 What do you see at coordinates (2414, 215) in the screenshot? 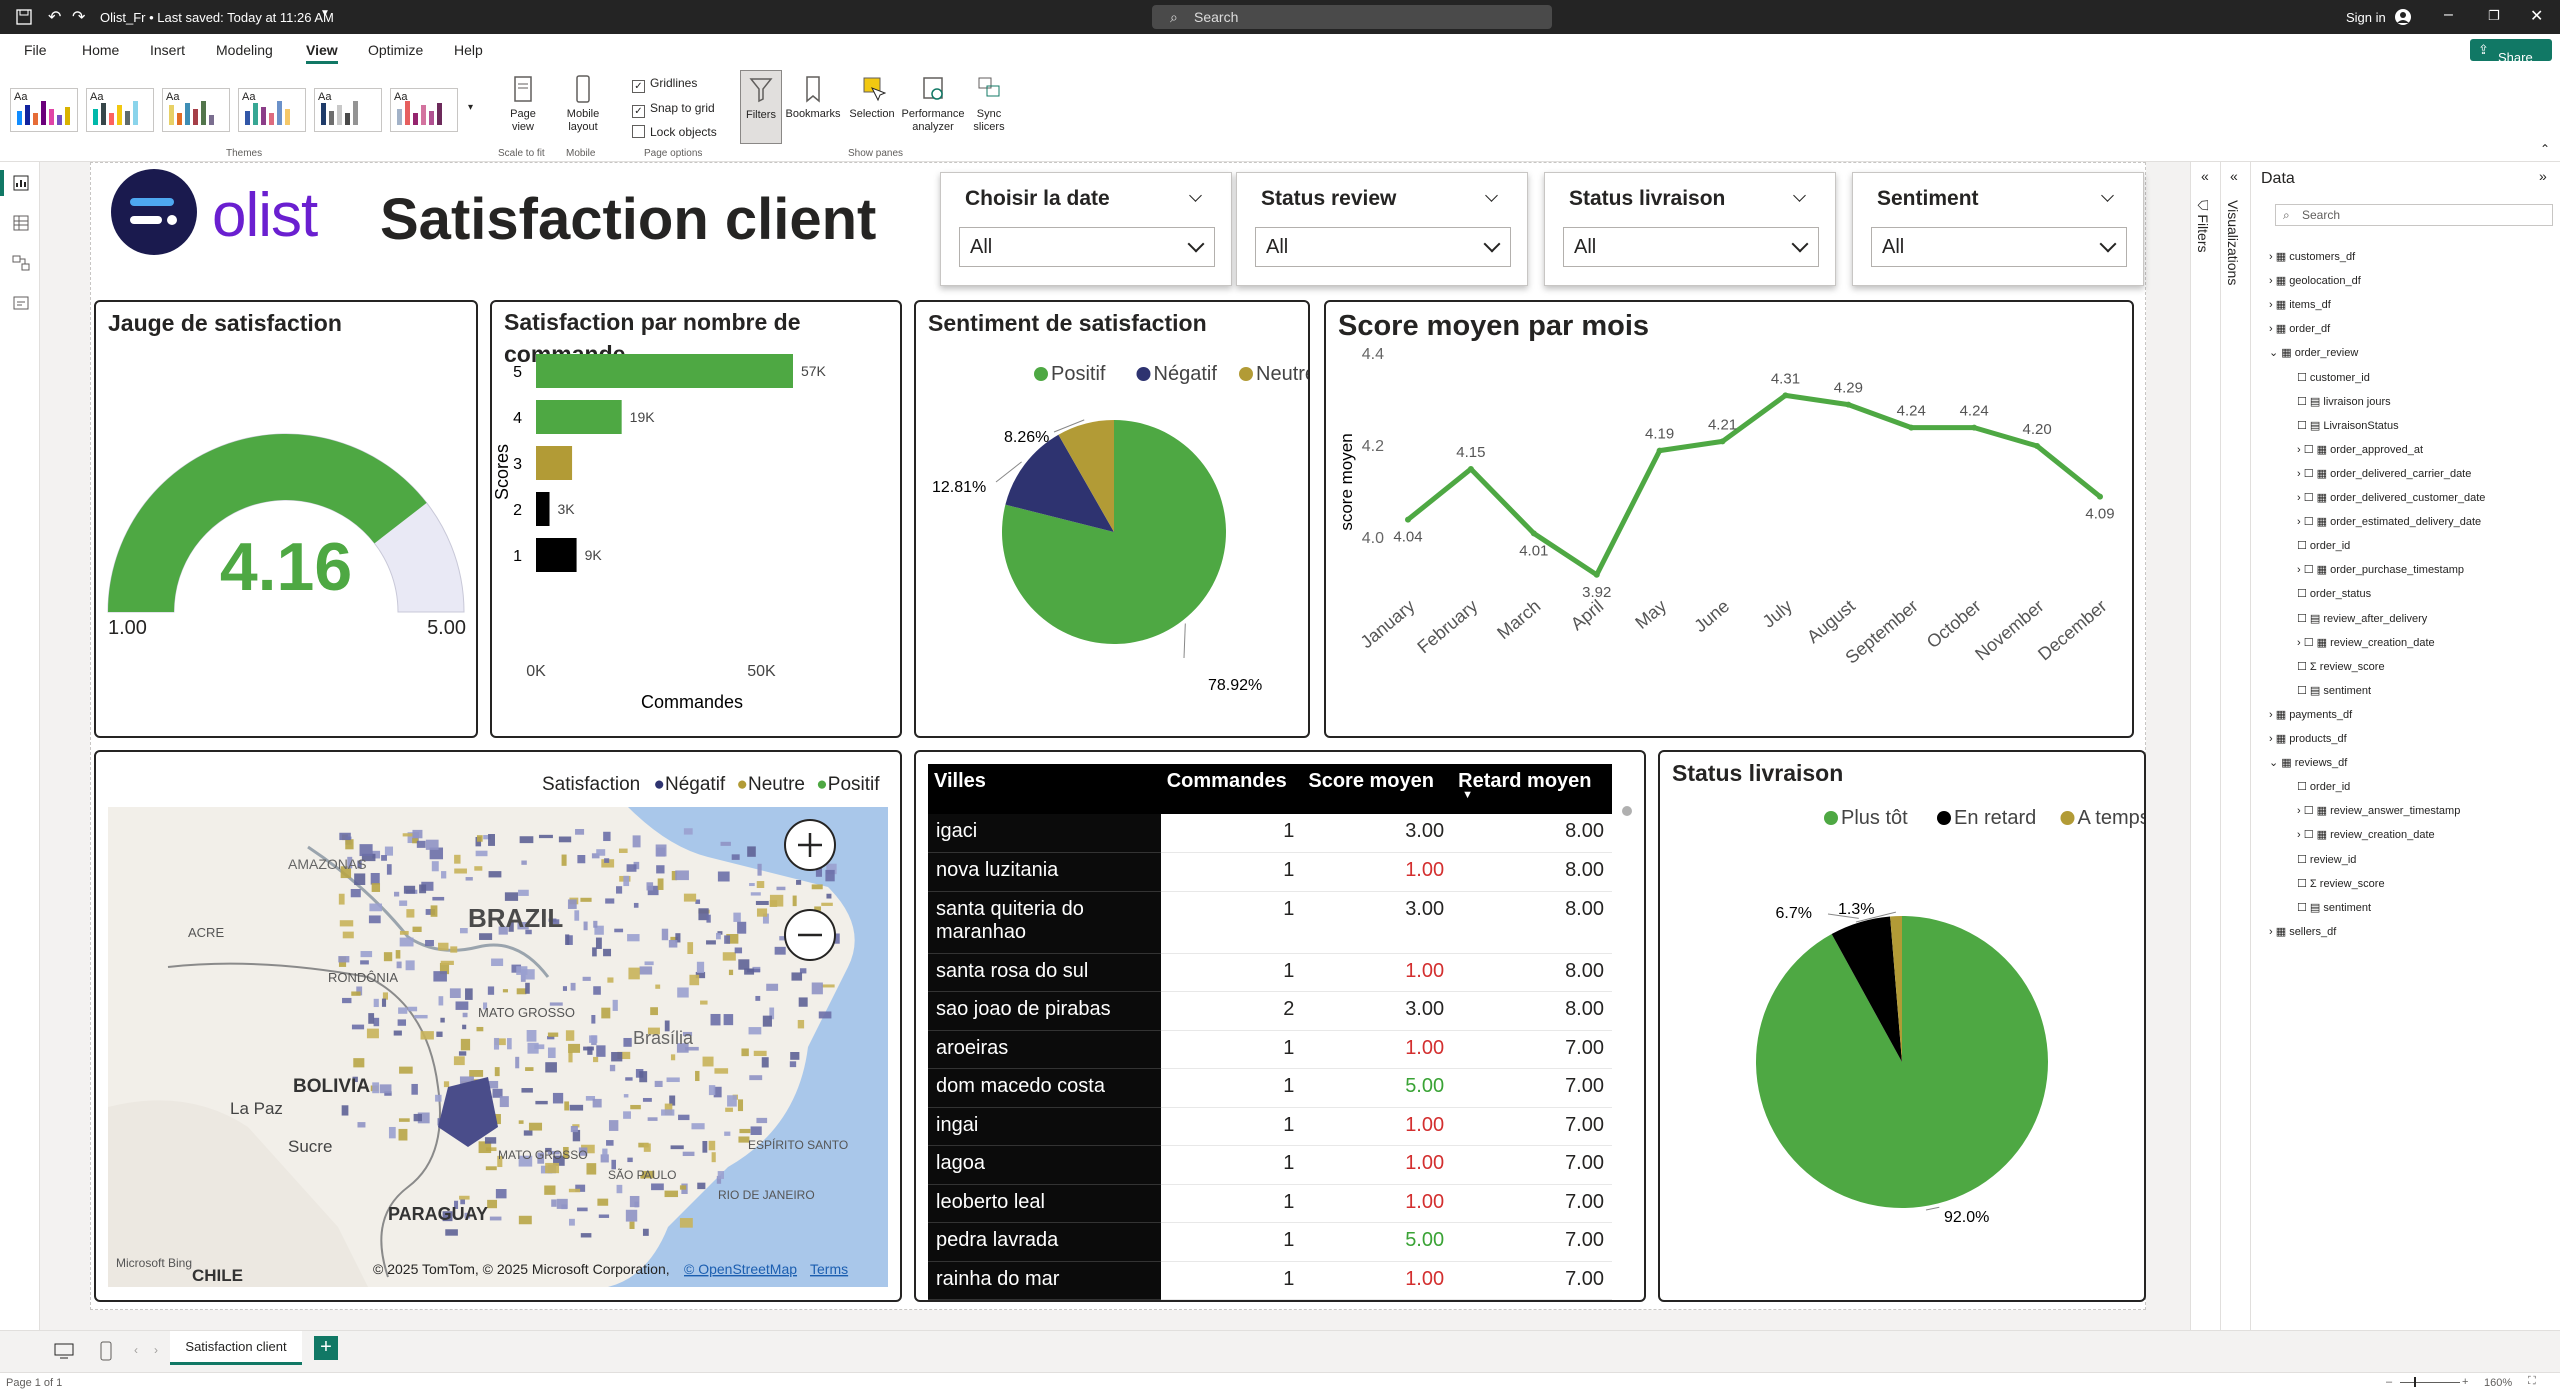
I see `data-search-input: ⌕ Search` at bounding box center [2414, 215].